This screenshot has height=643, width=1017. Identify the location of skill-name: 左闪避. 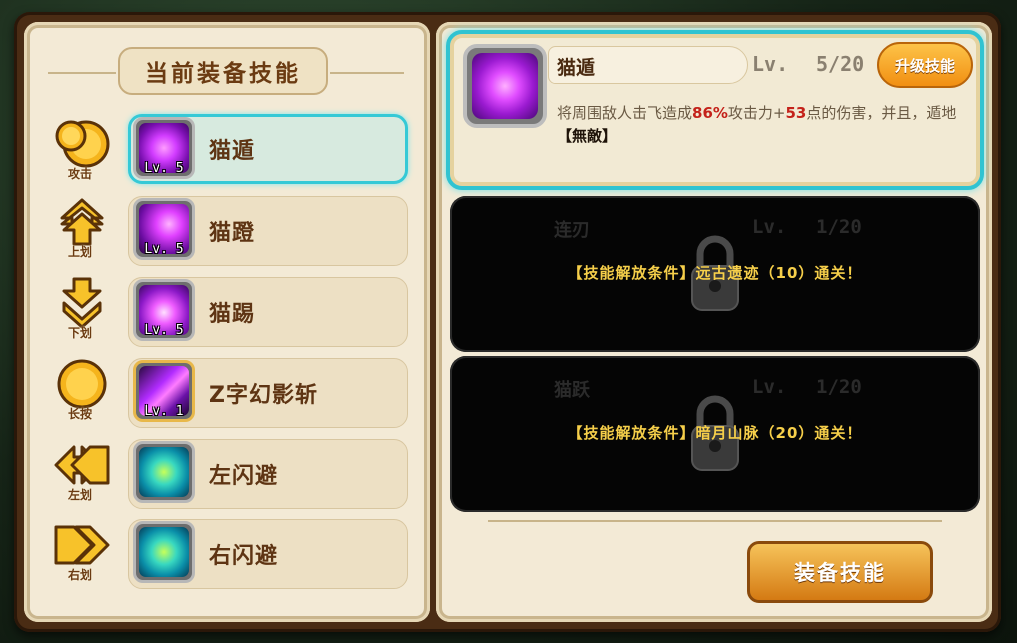
(244, 476).